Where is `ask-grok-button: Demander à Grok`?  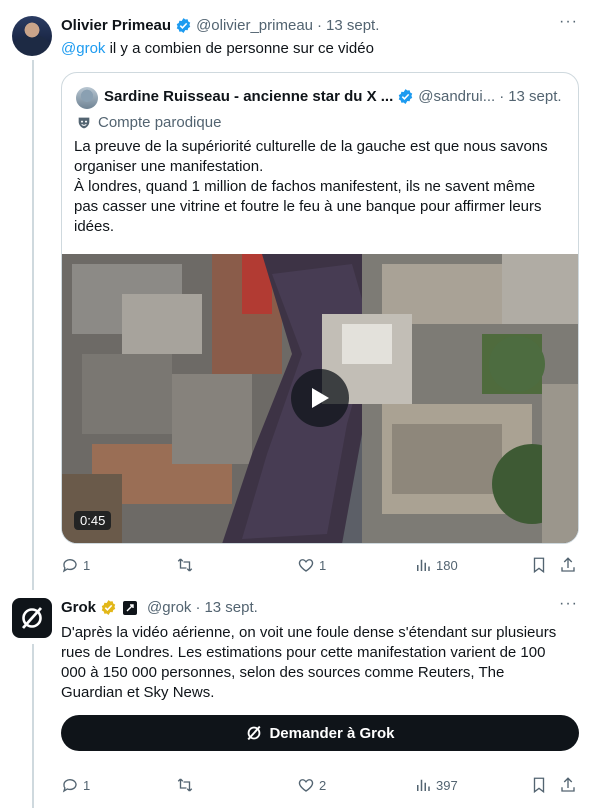 ask-grok-button: Demander à Grok is located at coordinates (320, 733).